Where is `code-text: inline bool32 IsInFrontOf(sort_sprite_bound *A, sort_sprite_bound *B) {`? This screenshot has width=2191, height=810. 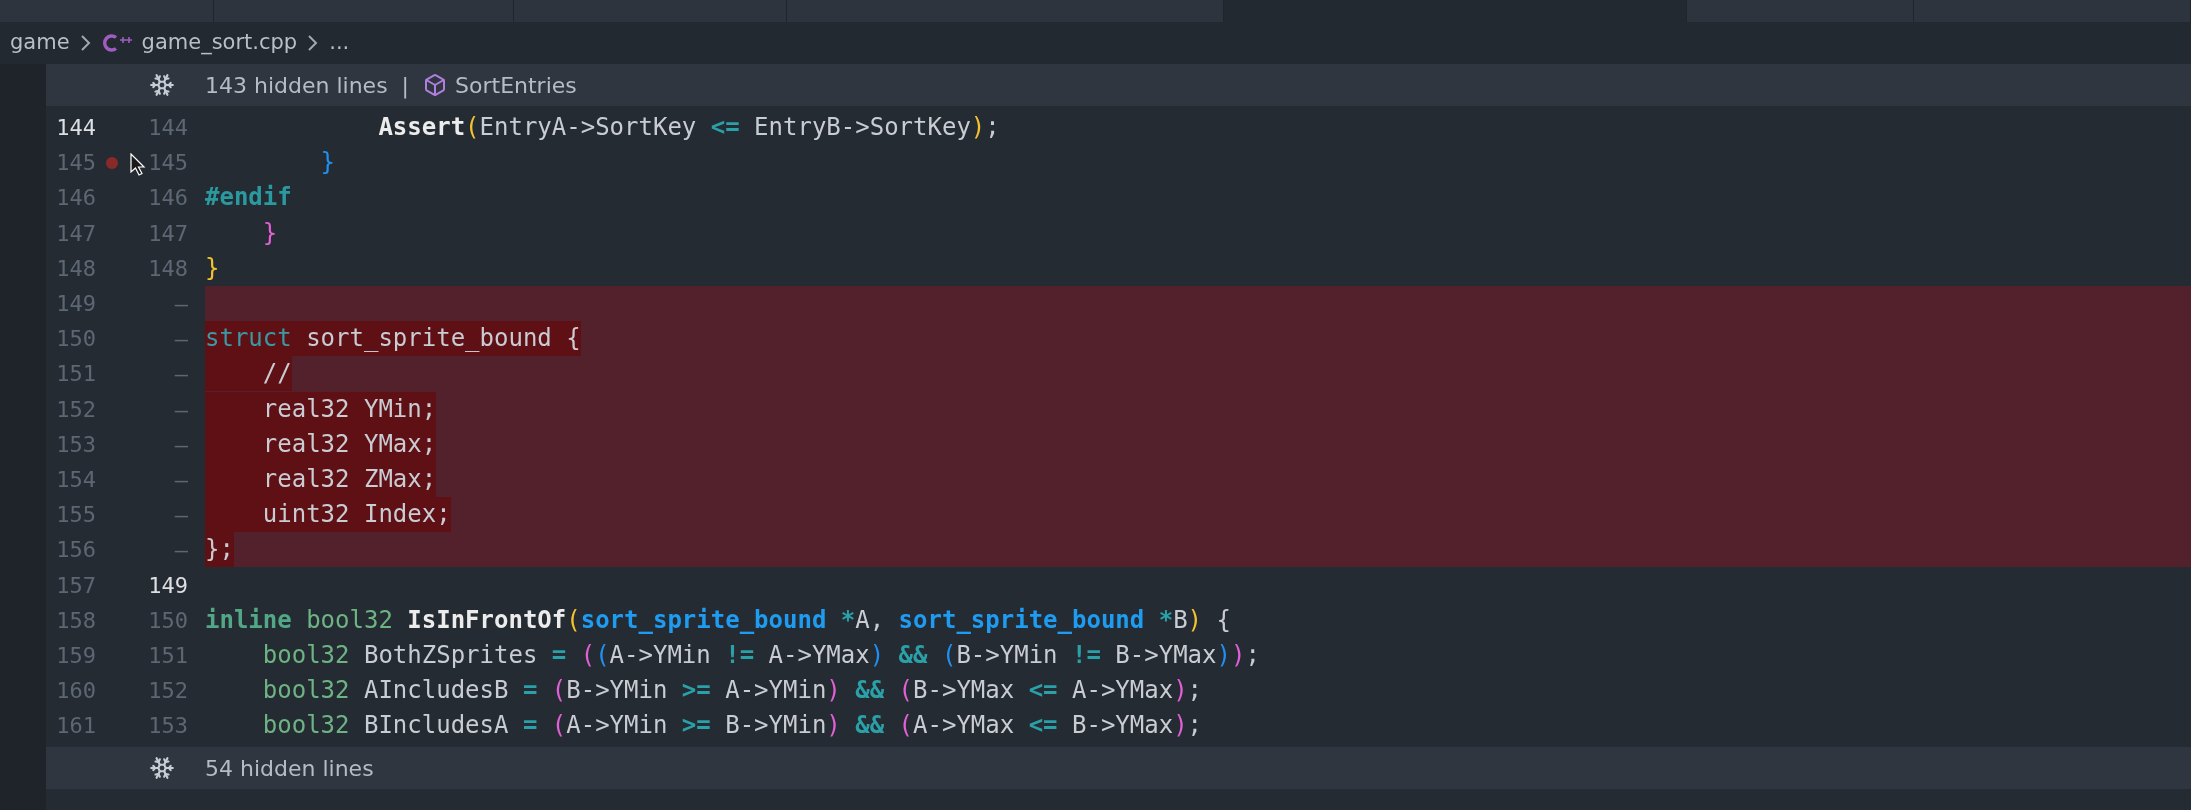
code-text: inline bool32 IsInFrontOf(sort_sprite_bound *A, sort_sprite_bound *B) { is located at coordinates (718, 620).